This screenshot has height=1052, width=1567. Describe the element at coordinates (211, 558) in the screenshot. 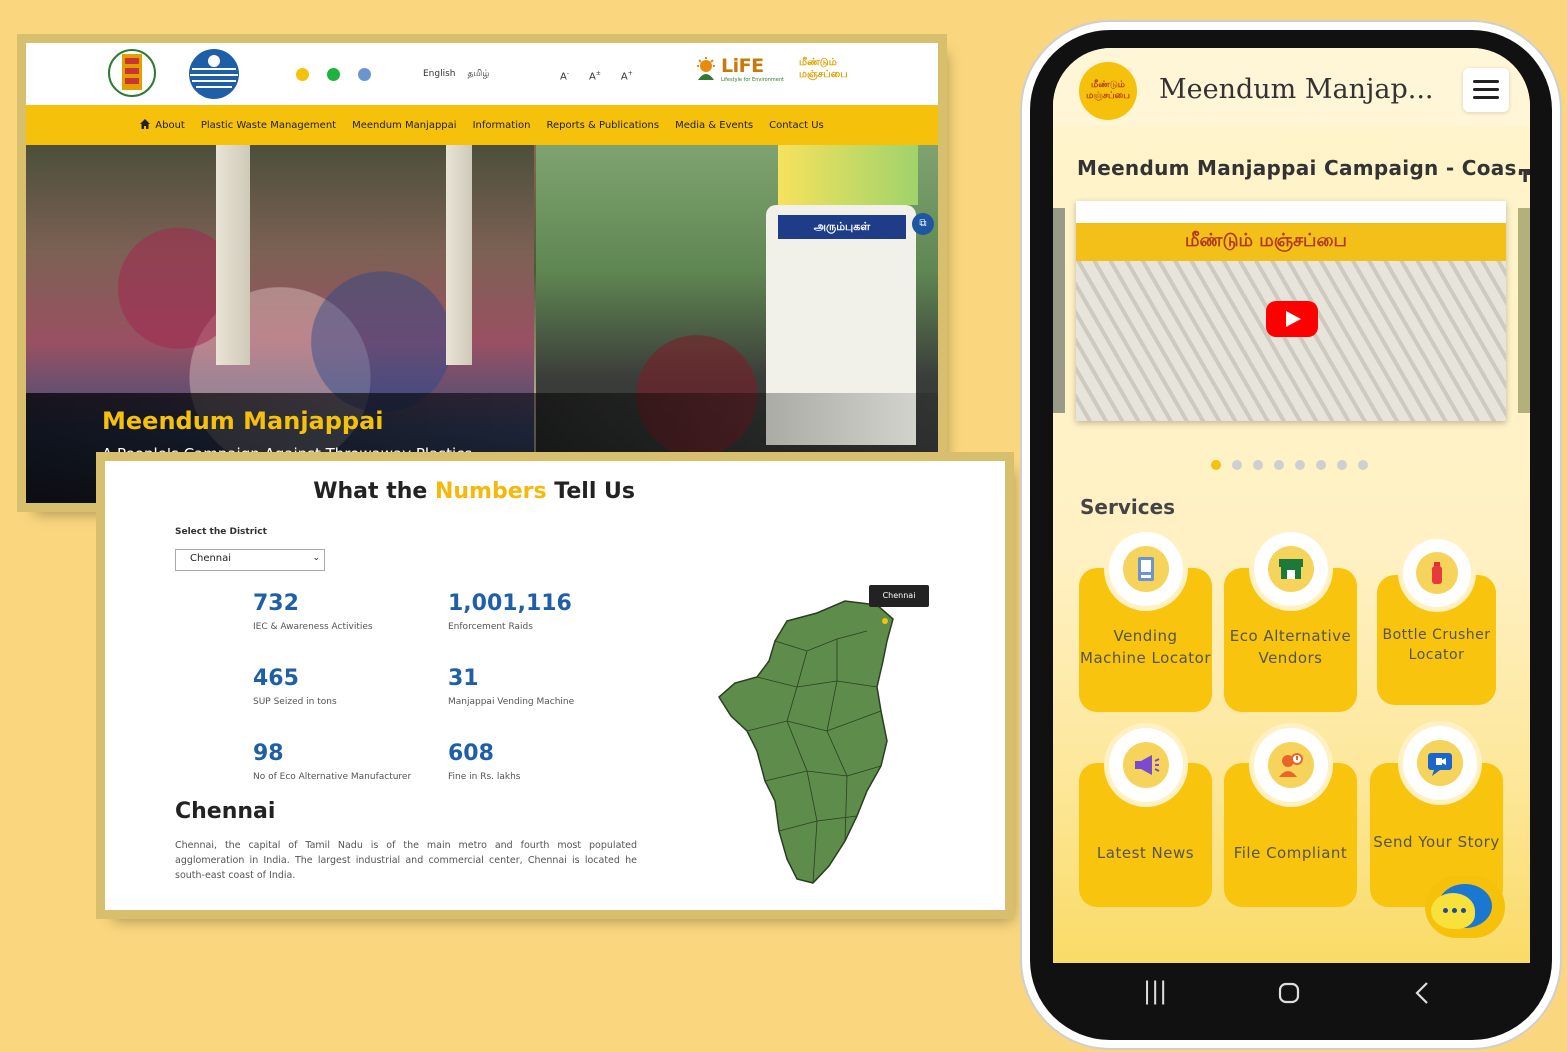

I see `district-selected-value: Chennai` at that location.